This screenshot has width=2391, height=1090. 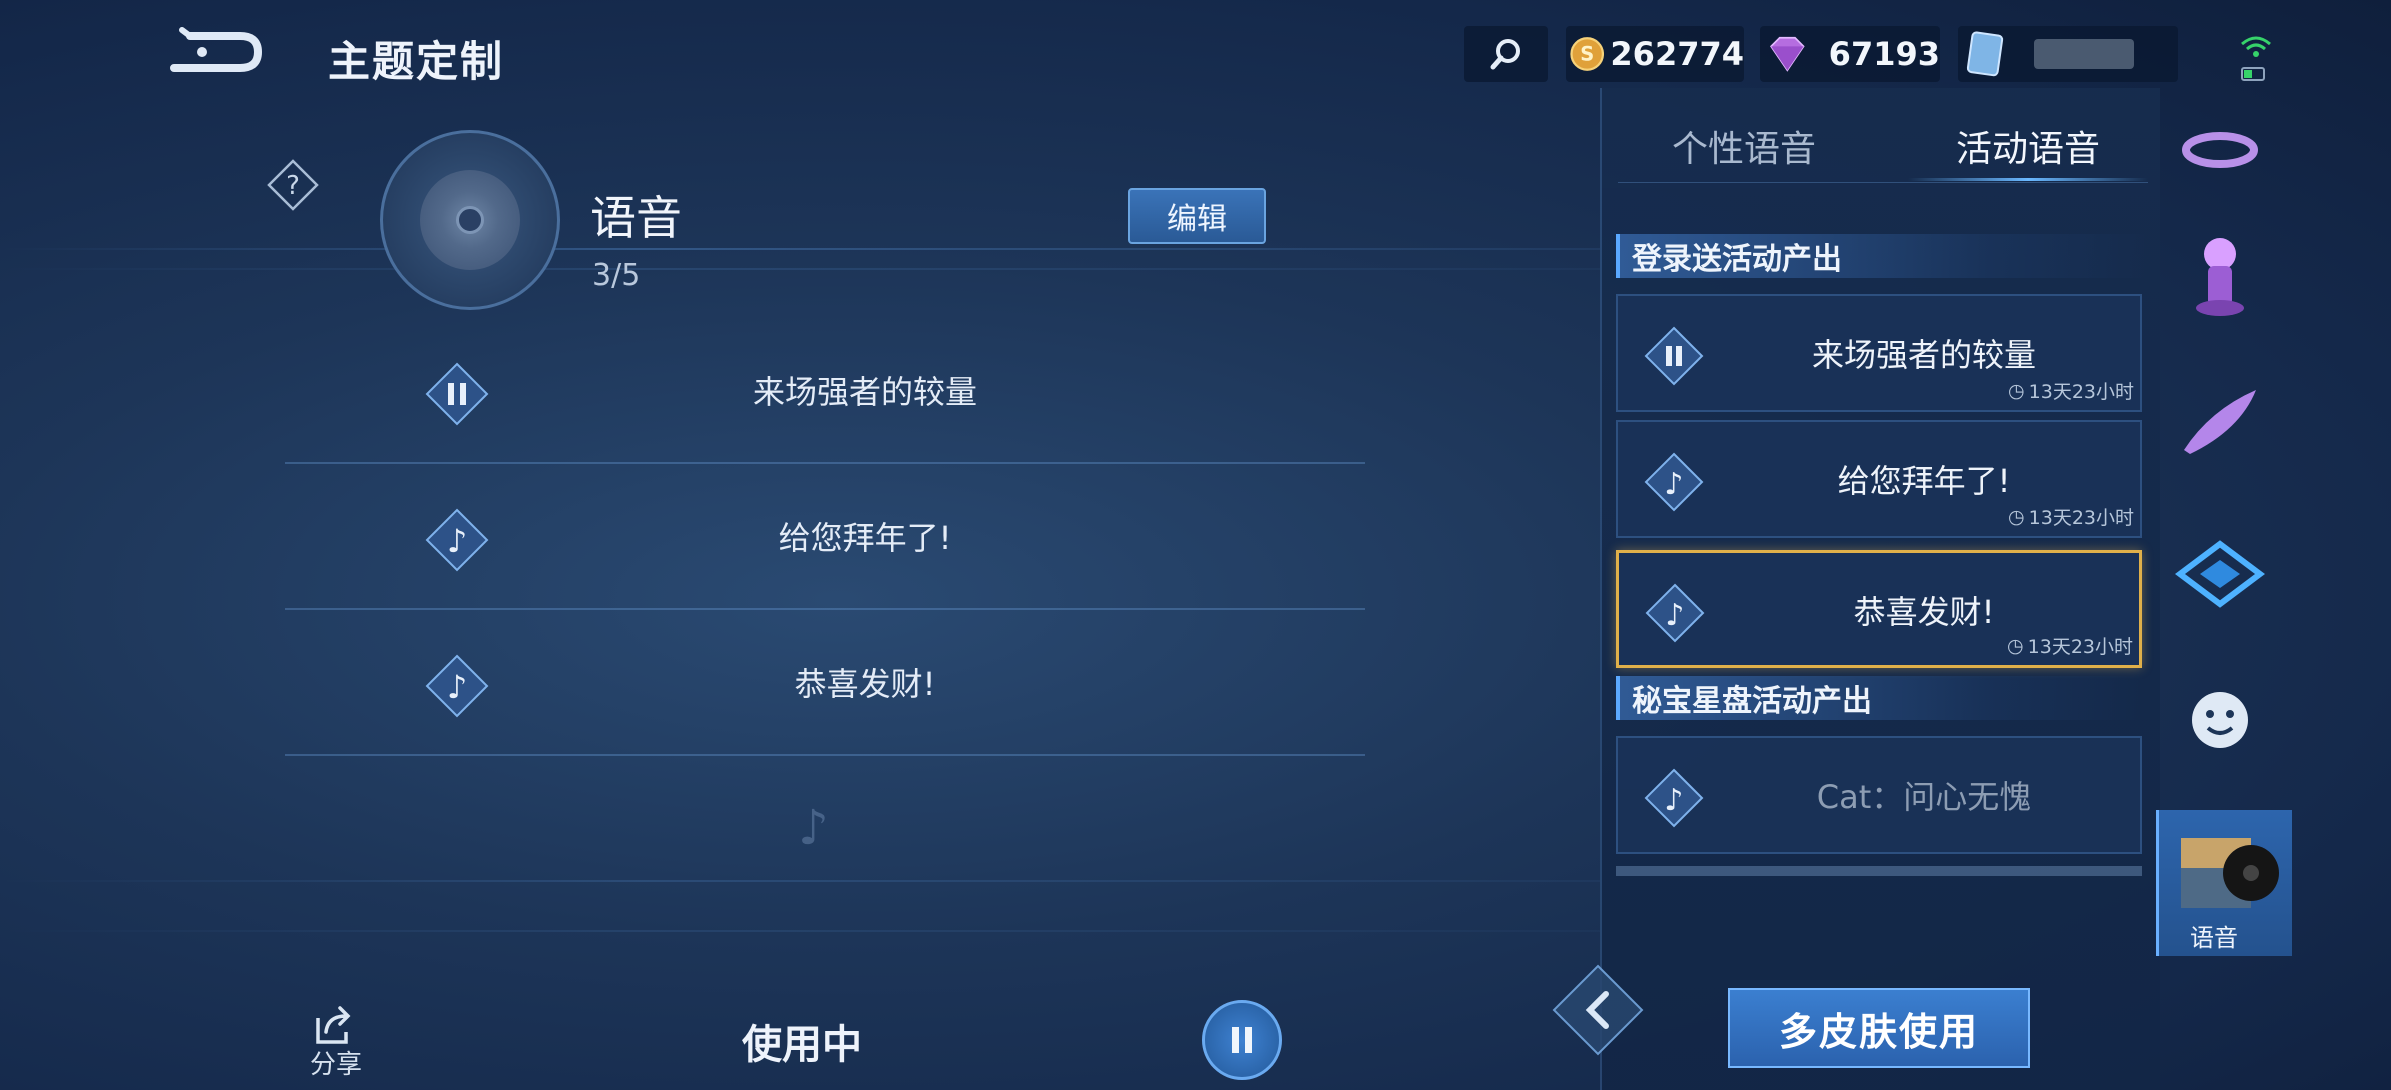 I want to click on share-button, so click(x=335, y=1025).